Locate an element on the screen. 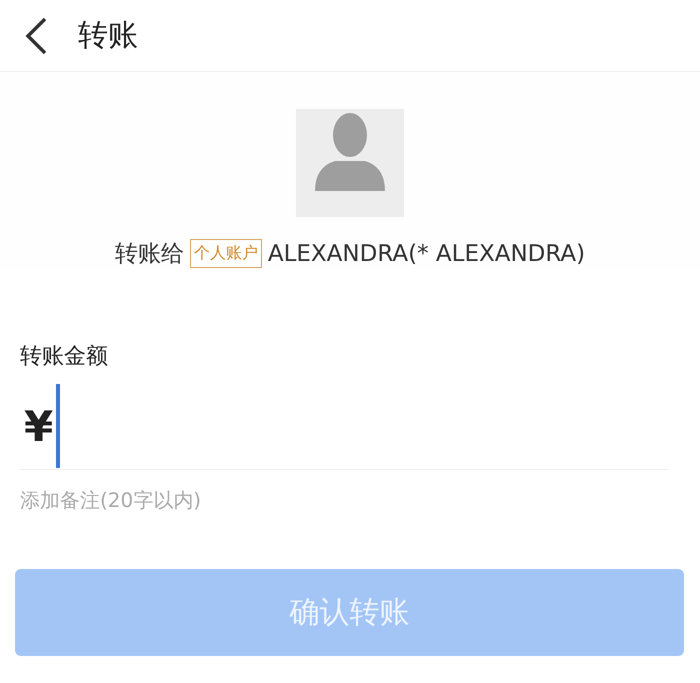 The width and height of the screenshot is (700, 683). back-icon is located at coordinates (36, 35).